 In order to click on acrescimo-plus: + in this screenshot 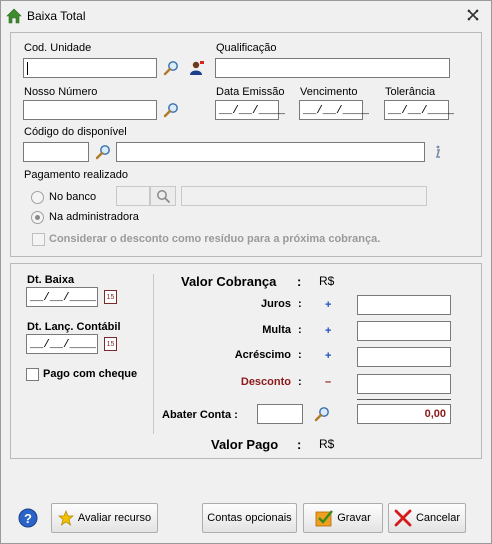, I will do `click(328, 356)`.